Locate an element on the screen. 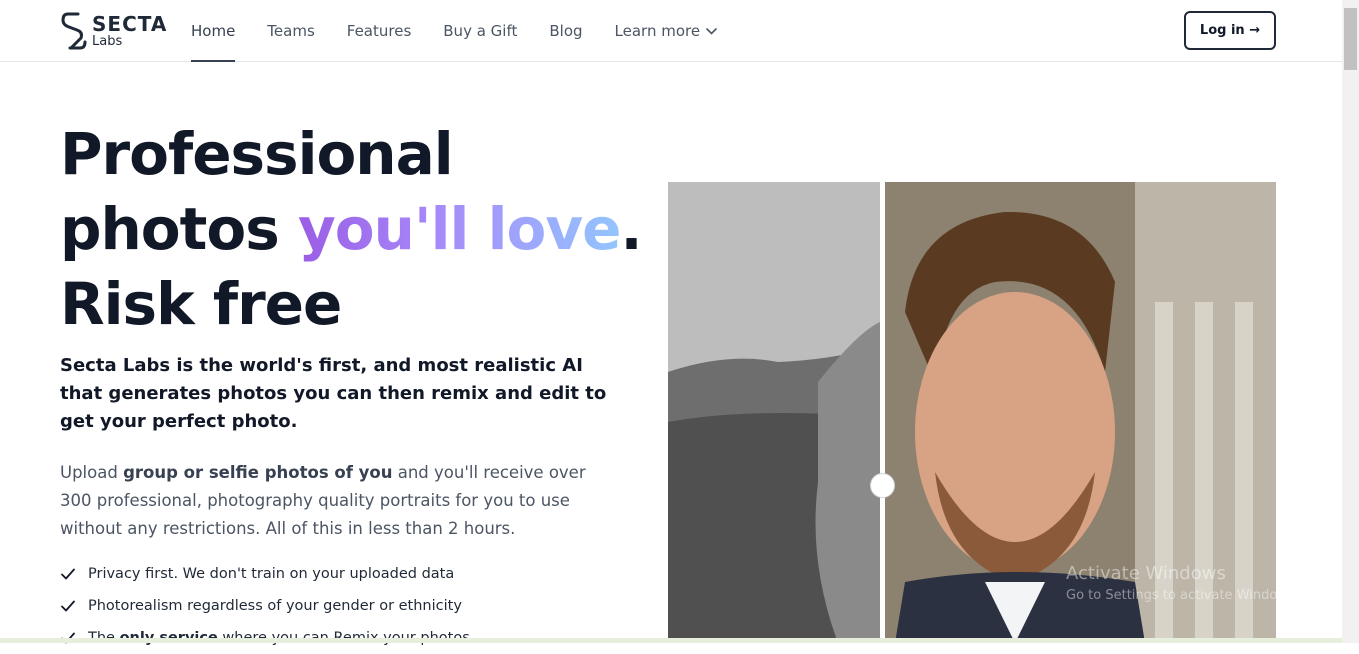 The width and height of the screenshot is (1359, 654). bottom-strip is located at coordinates (671, 640).